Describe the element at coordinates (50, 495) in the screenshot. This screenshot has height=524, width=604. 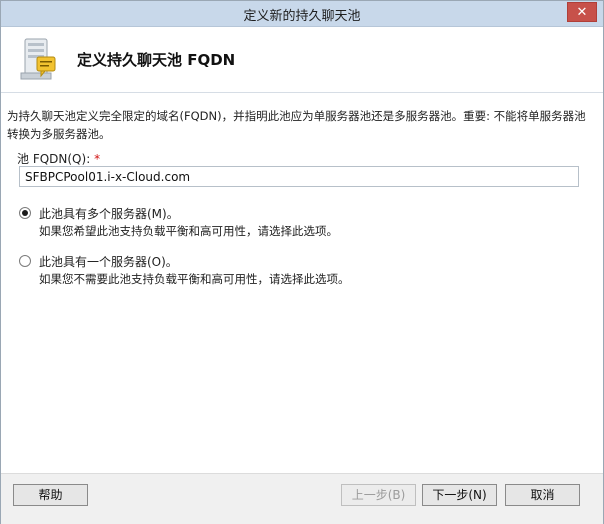
I see `help-button: 帮助` at that location.